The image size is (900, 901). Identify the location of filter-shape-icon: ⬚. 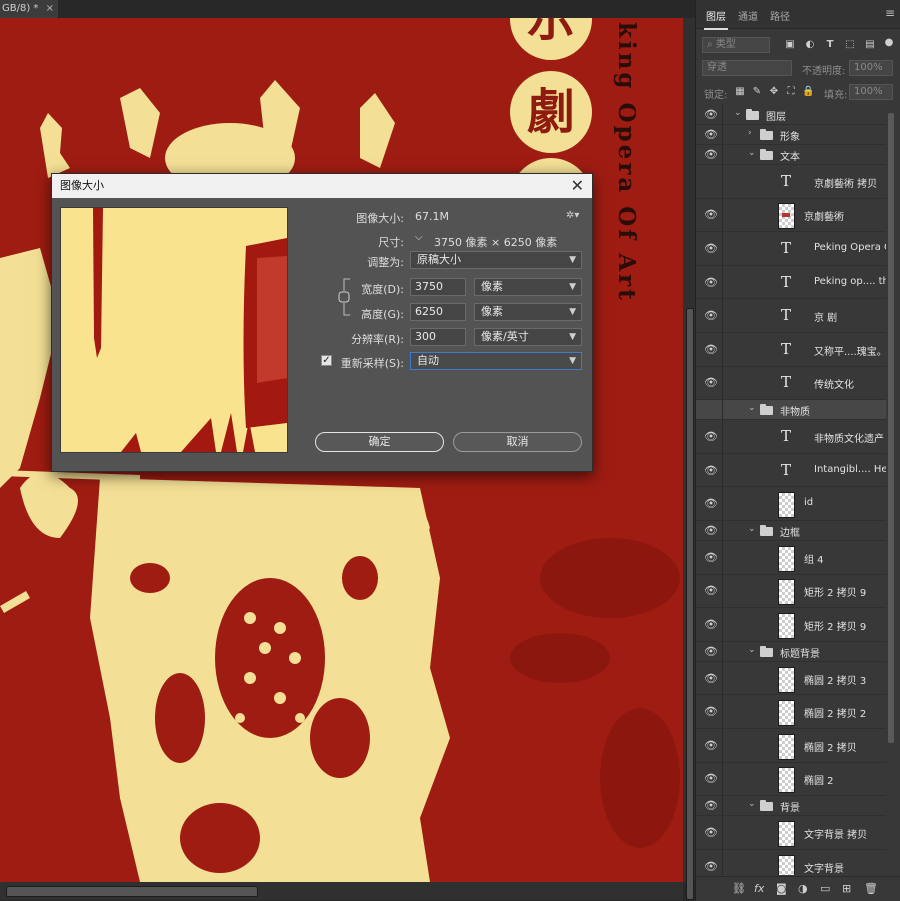
(850, 45).